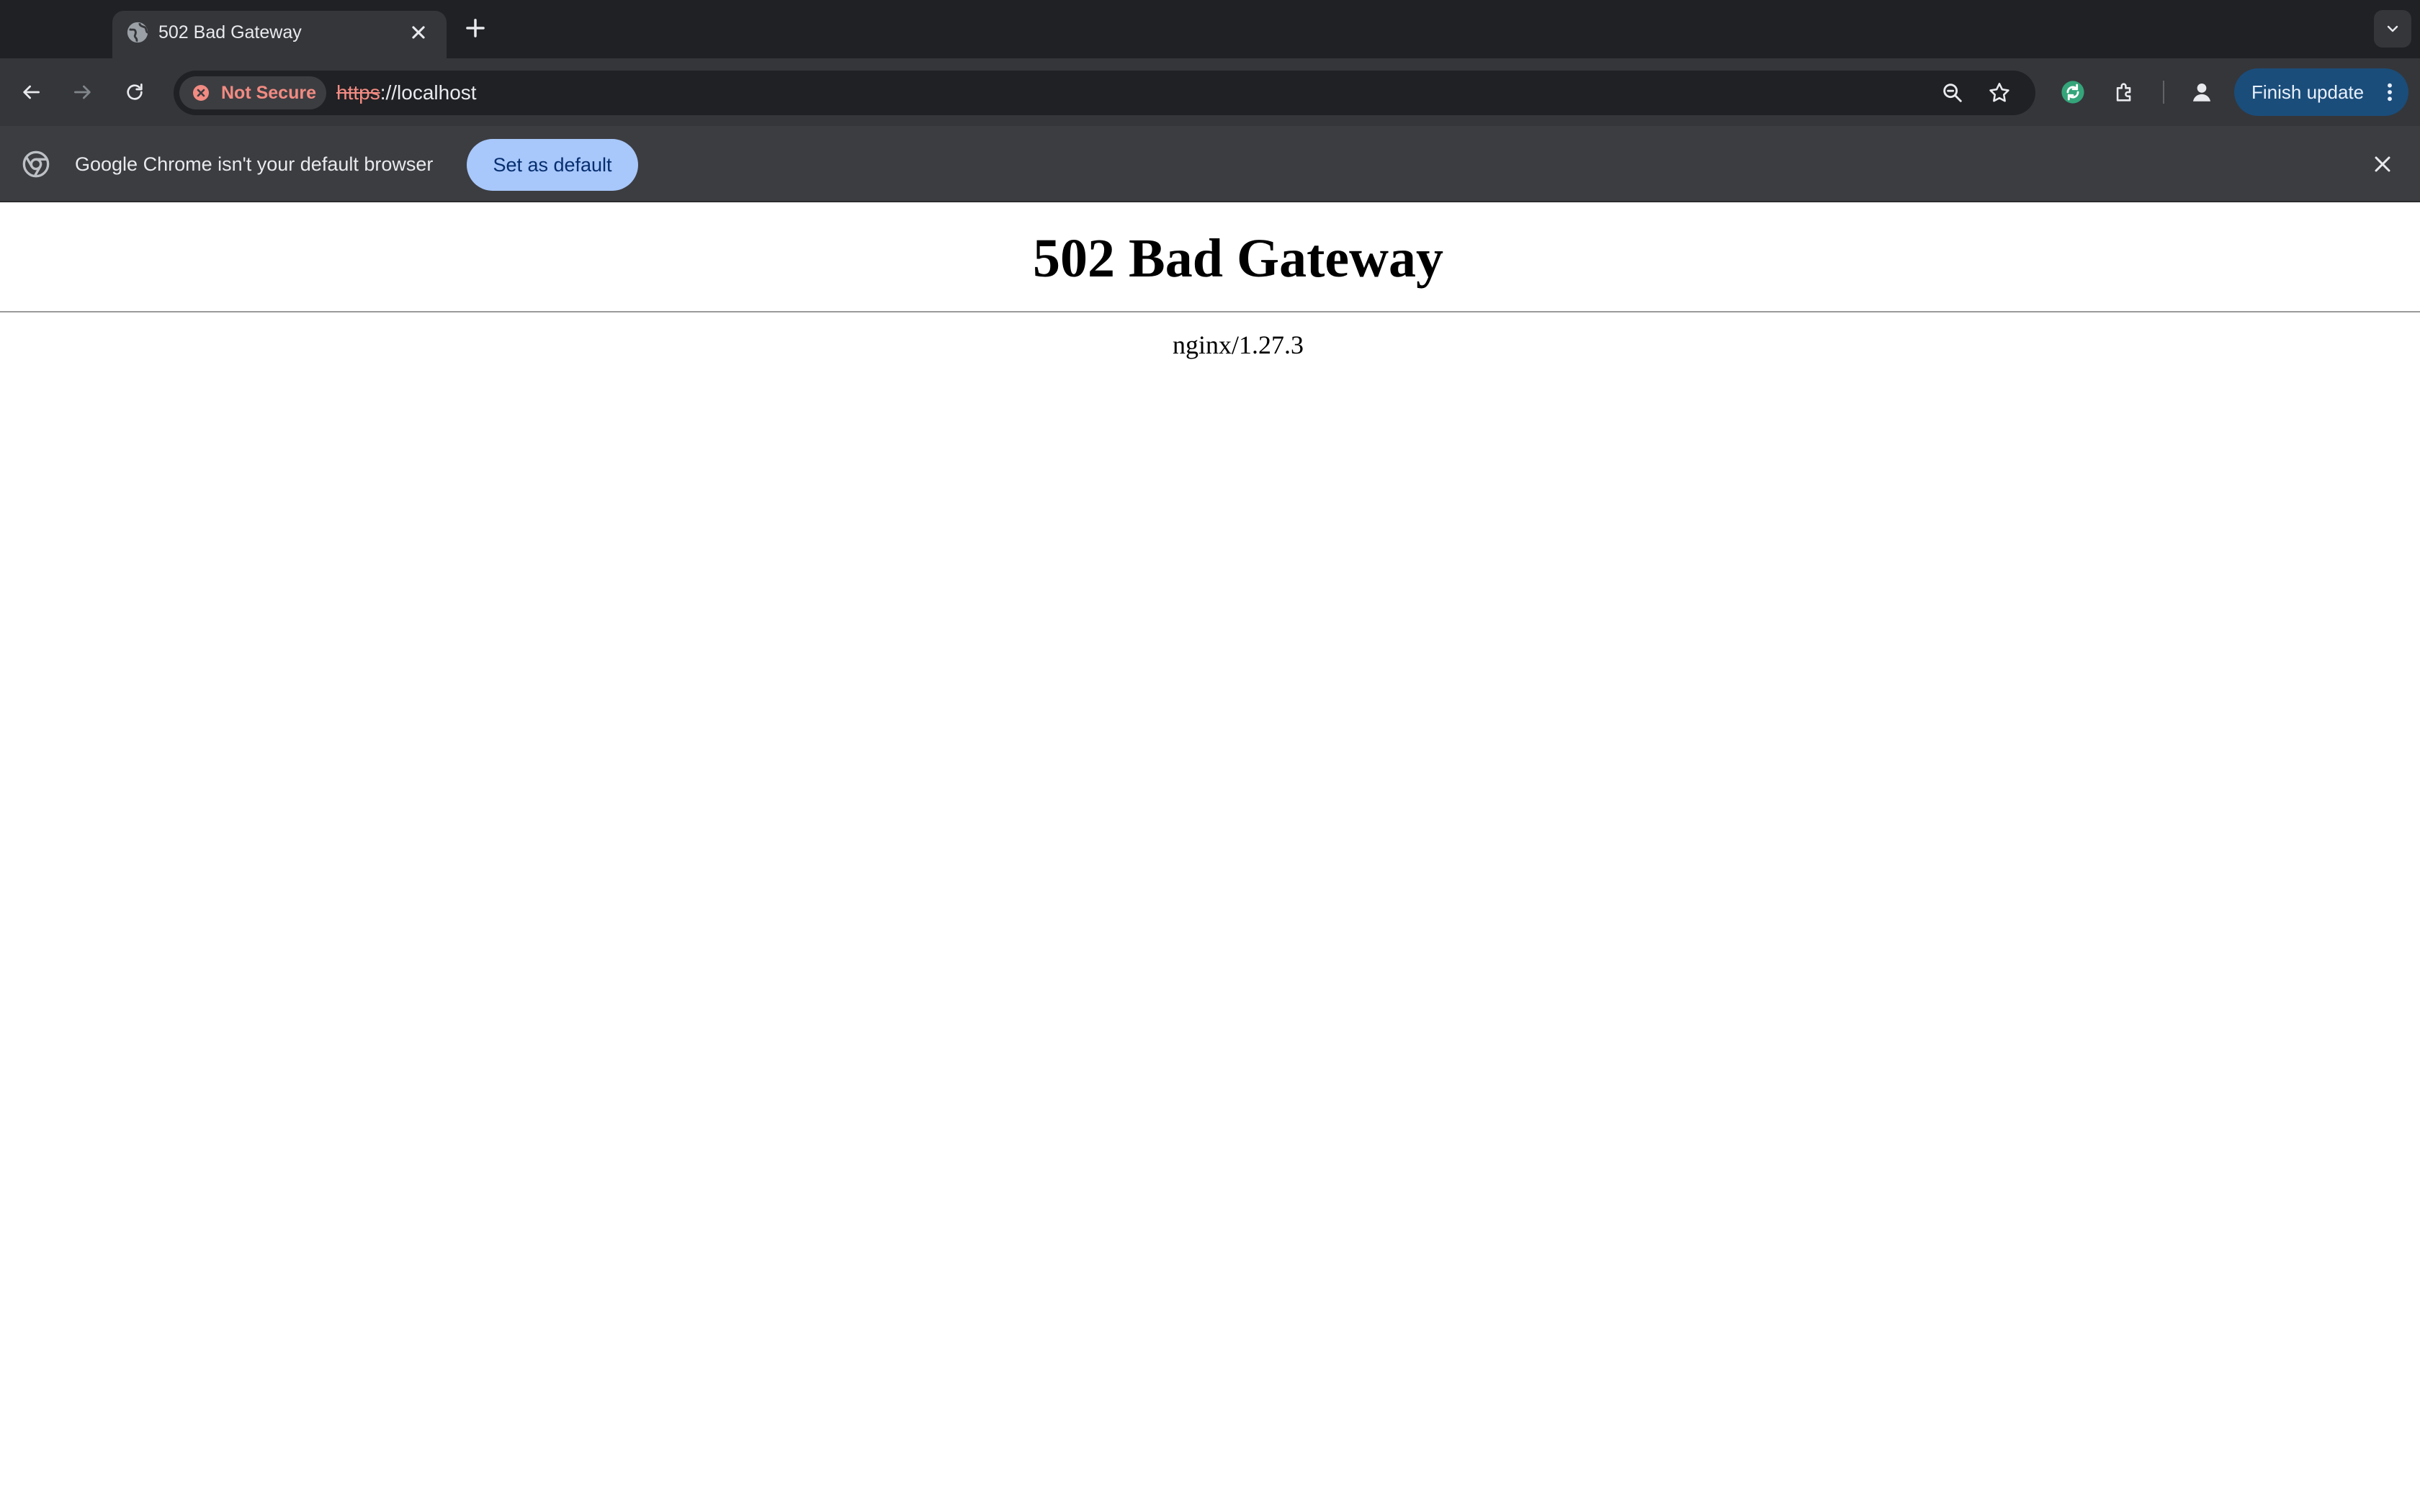 The height and width of the screenshot is (1512, 2420). Describe the element at coordinates (1238, 258) in the screenshot. I see `error-heading: 502 Bad Gateway` at that location.